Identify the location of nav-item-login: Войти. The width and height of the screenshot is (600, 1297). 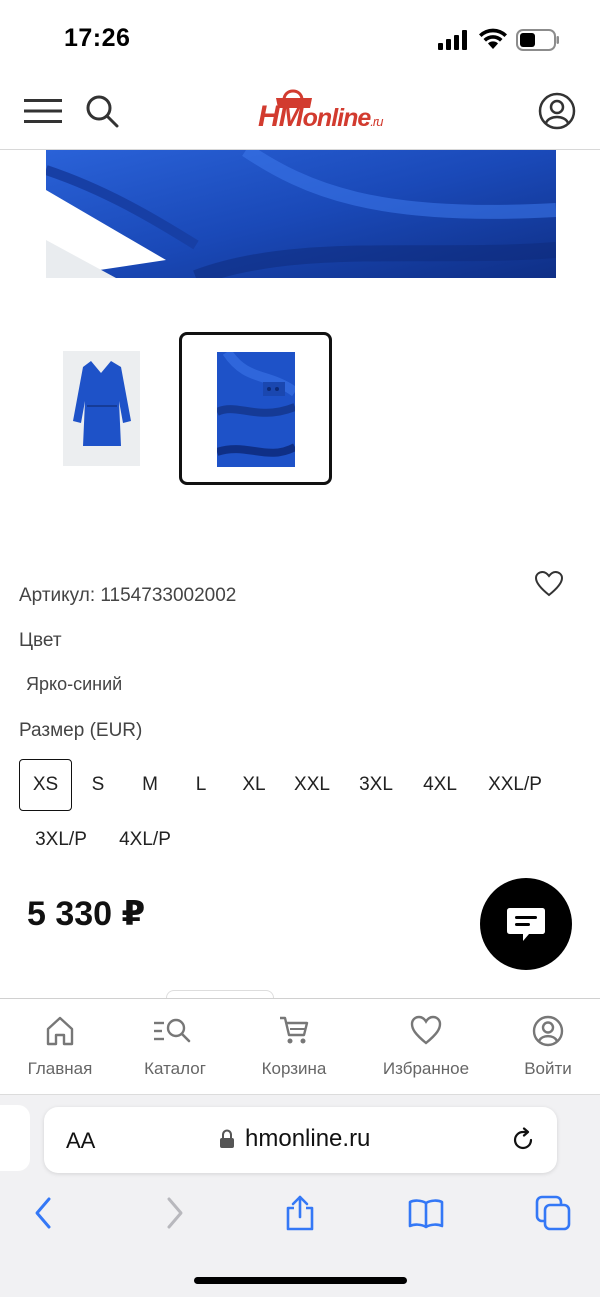
(548, 1047).